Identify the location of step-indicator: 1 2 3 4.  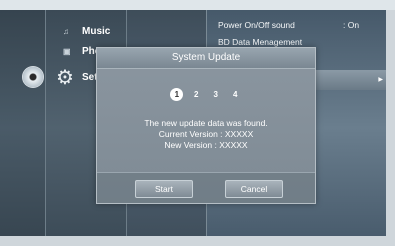
(206, 93).